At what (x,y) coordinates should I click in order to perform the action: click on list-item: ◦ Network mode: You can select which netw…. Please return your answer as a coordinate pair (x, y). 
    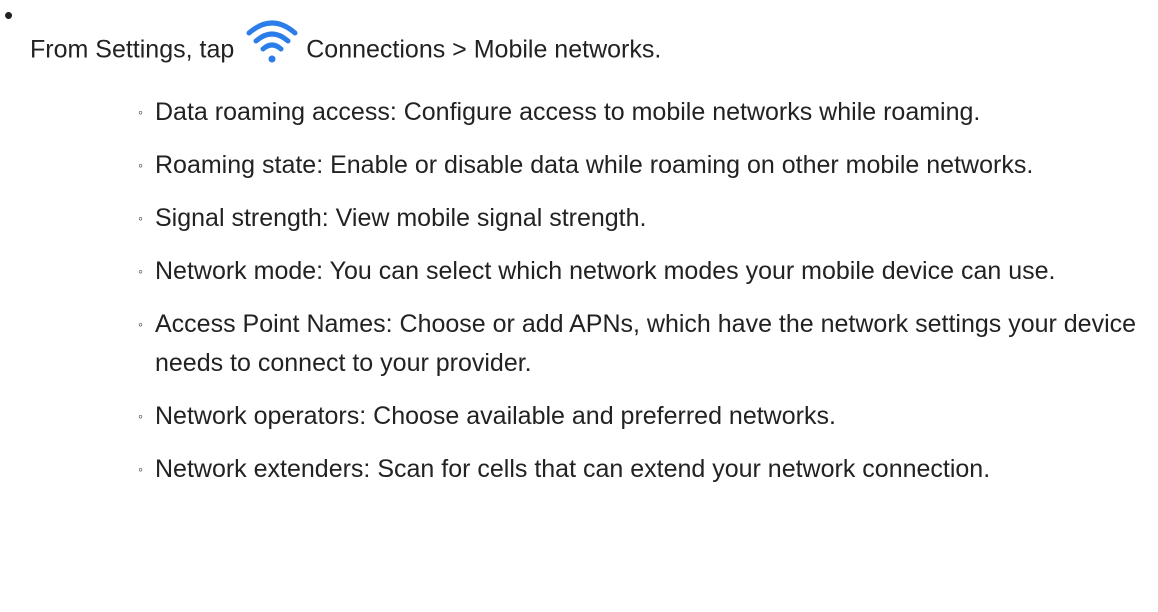
    Looking at the image, I should click on (643, 271).